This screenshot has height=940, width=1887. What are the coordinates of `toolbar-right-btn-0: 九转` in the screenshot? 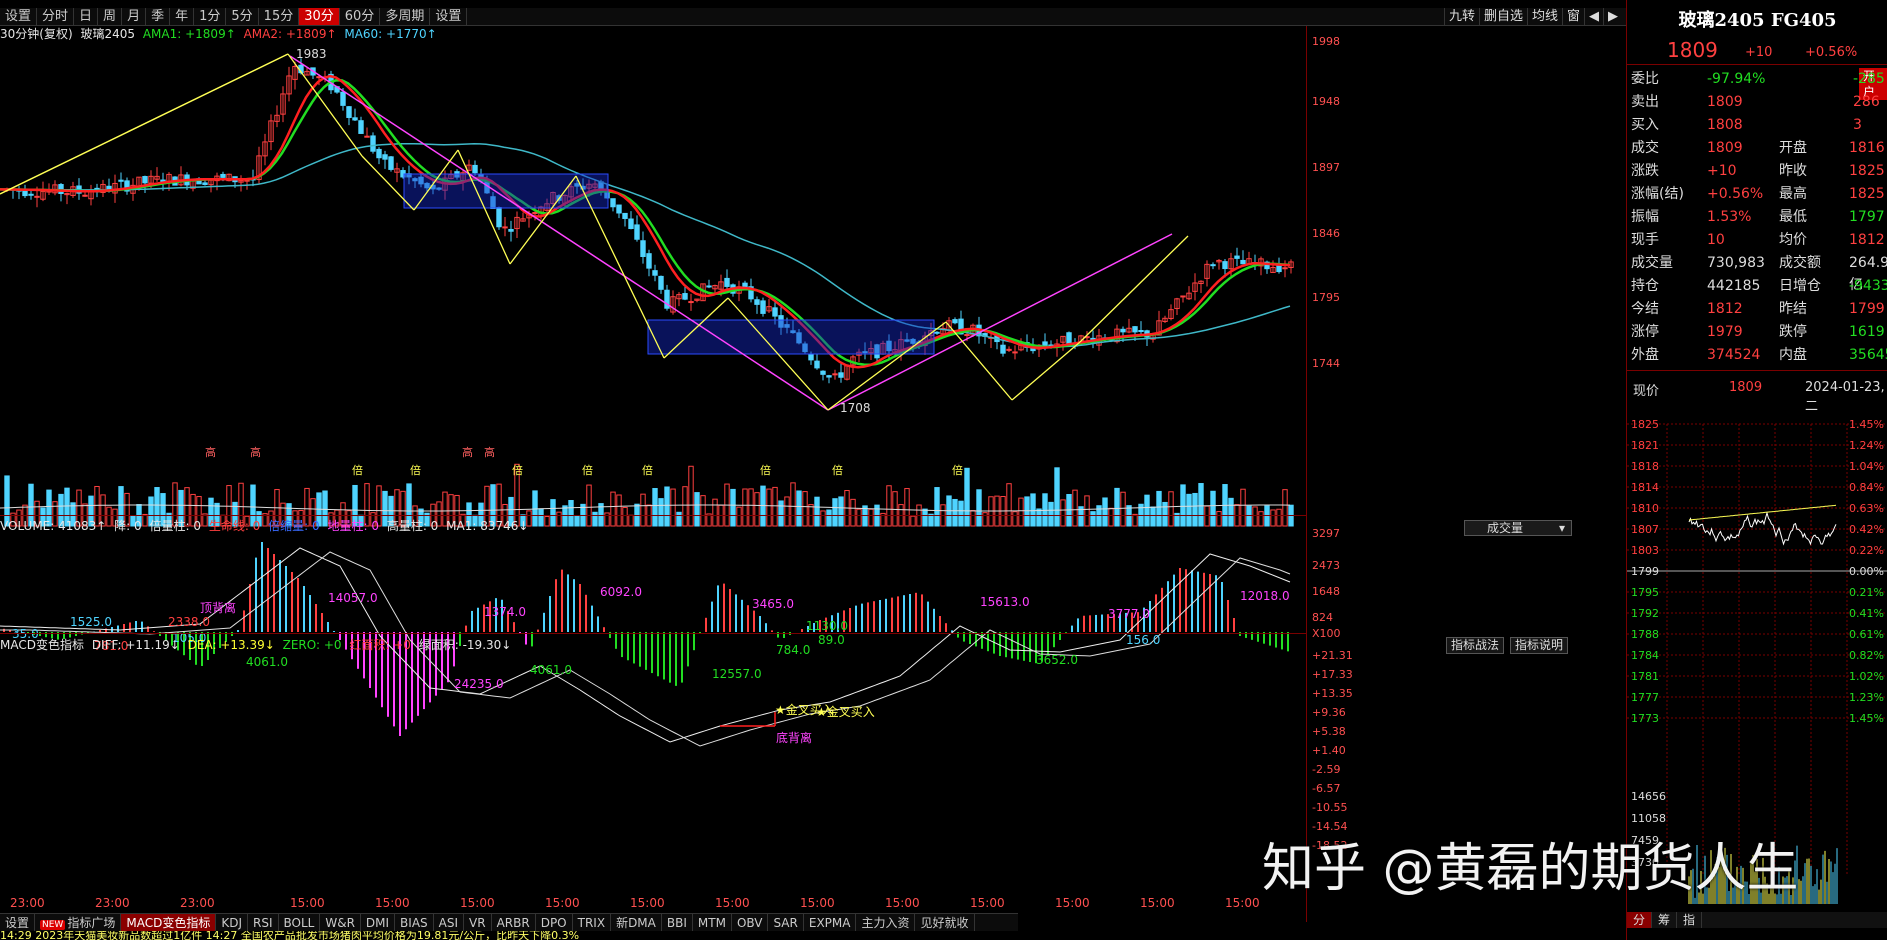 It's located at (1461, 17).